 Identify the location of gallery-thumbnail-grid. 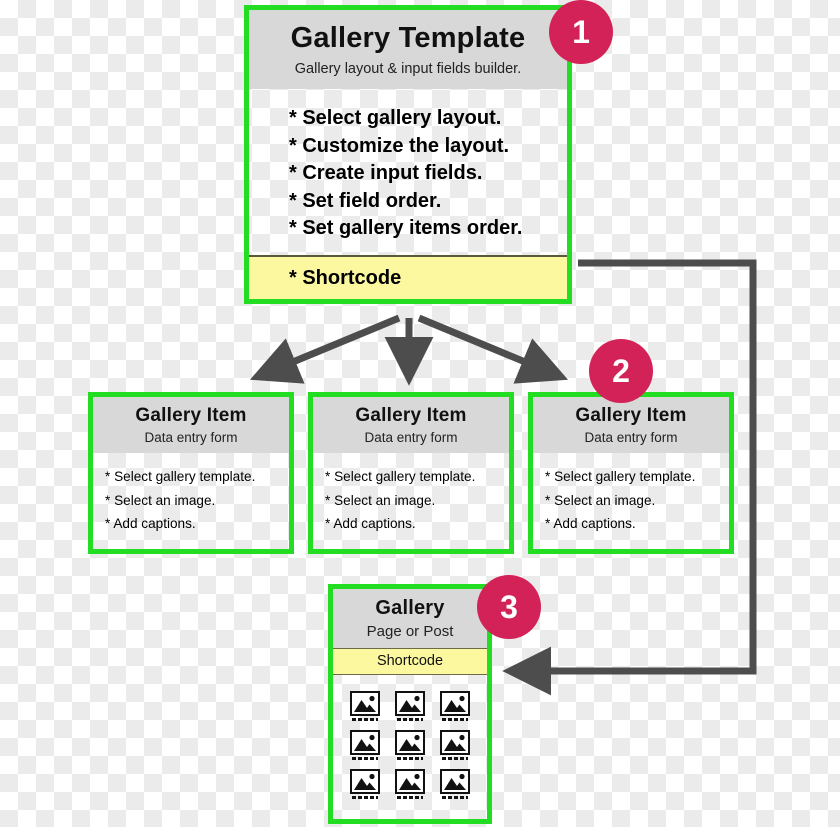
(410, 737).